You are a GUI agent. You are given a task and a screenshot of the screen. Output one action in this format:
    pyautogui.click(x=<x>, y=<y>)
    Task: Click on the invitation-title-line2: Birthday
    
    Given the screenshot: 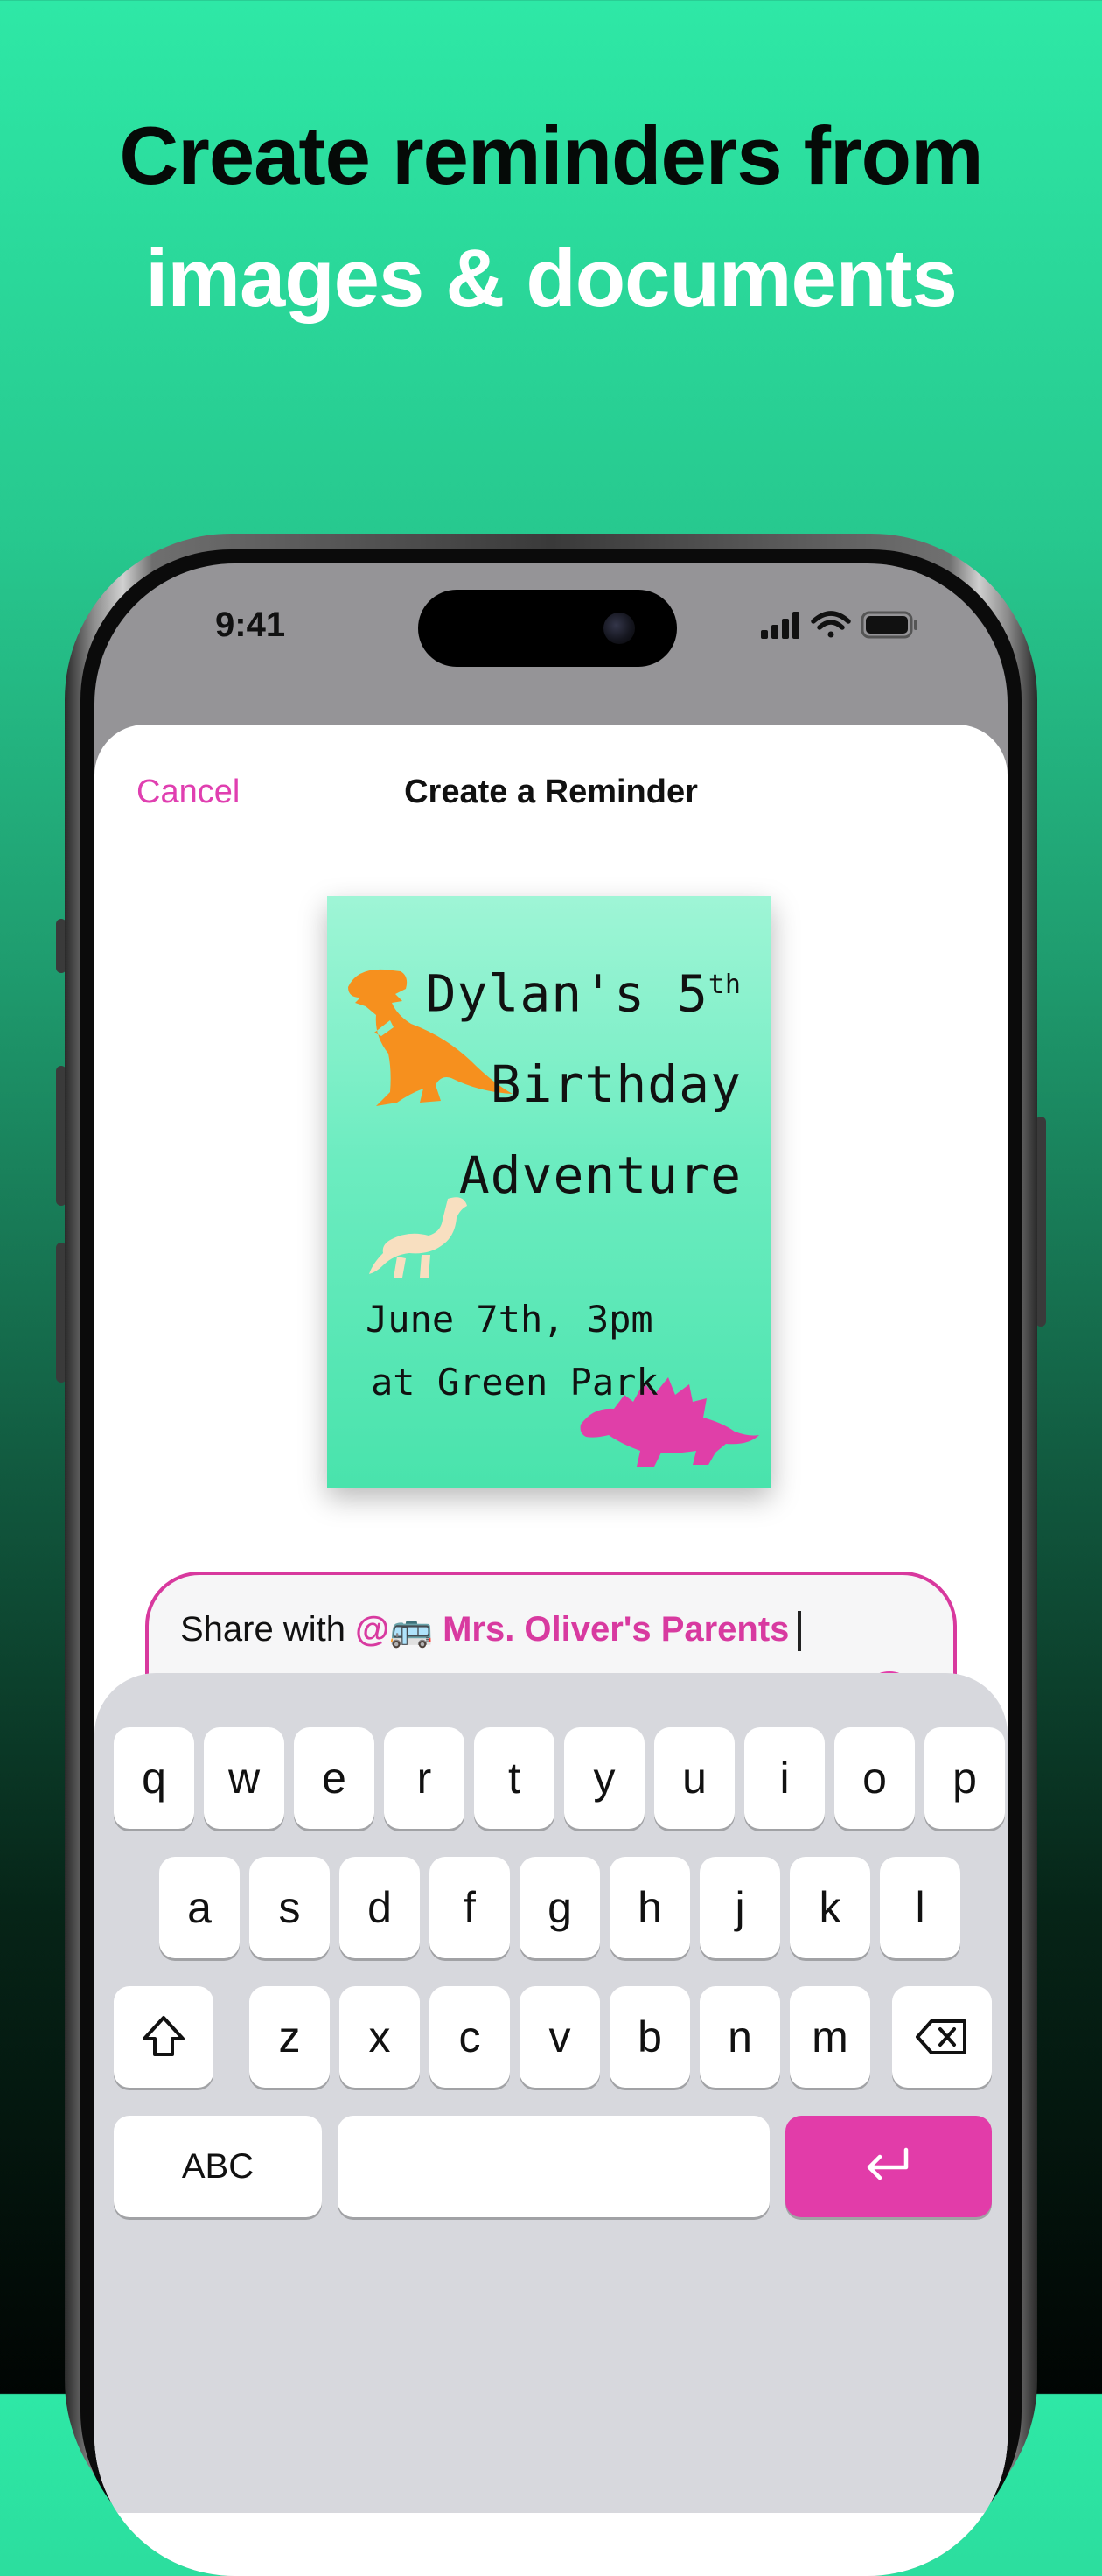 What is the action you would take?
    pyautogui.click(x=616, y=1084)
    